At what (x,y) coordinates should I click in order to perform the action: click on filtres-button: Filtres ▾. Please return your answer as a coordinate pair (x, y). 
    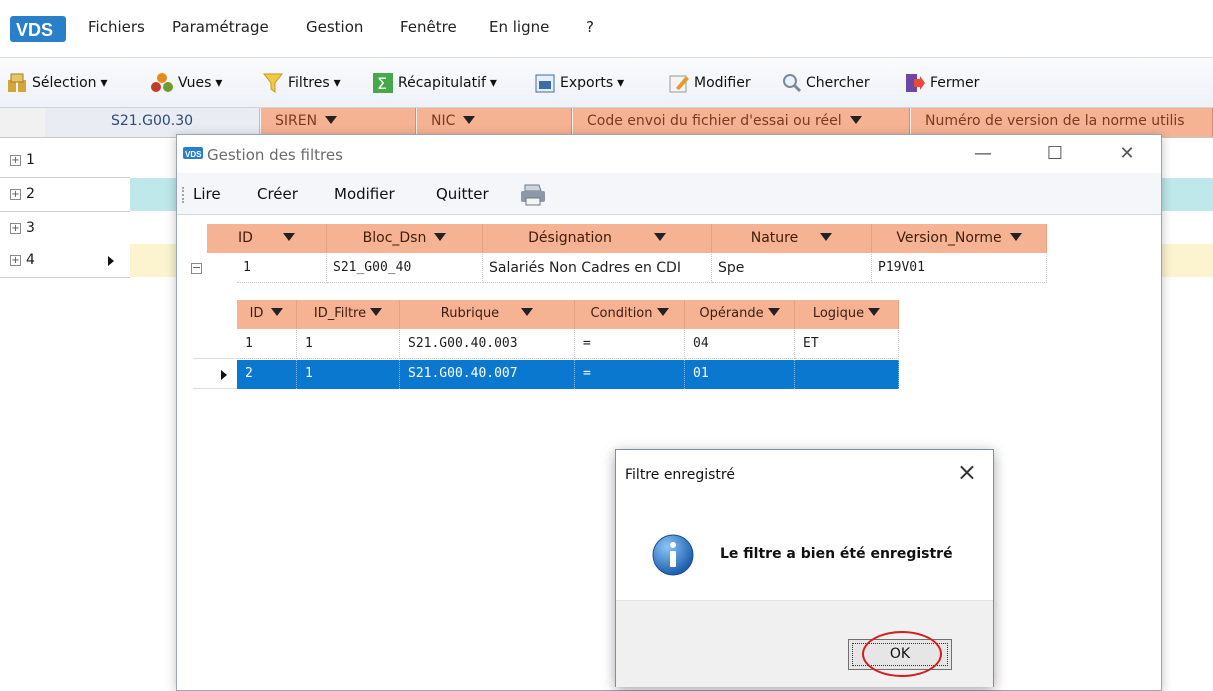
    Looking at the image, I should click on (301, 83).